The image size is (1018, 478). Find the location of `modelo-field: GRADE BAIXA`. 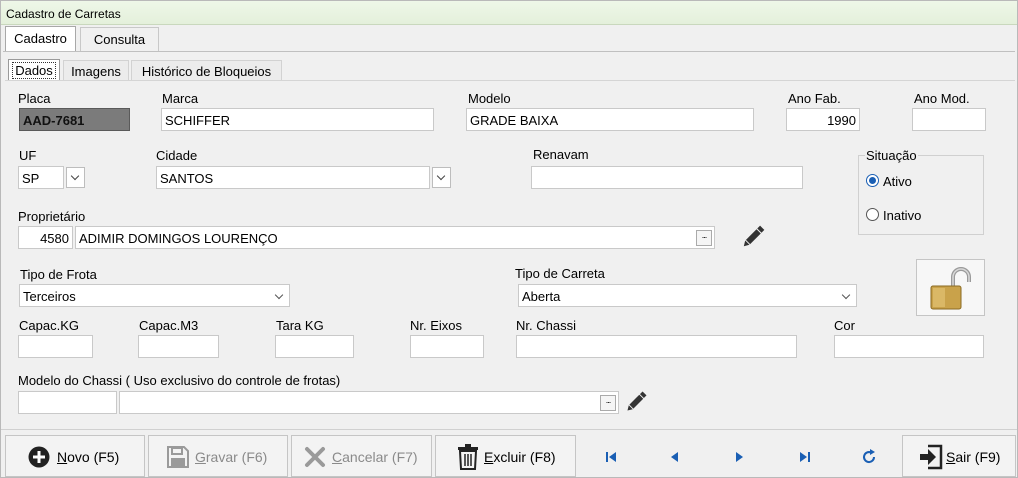

modelo-field: GRADE BAIXA is located at coordinates (610, 119).